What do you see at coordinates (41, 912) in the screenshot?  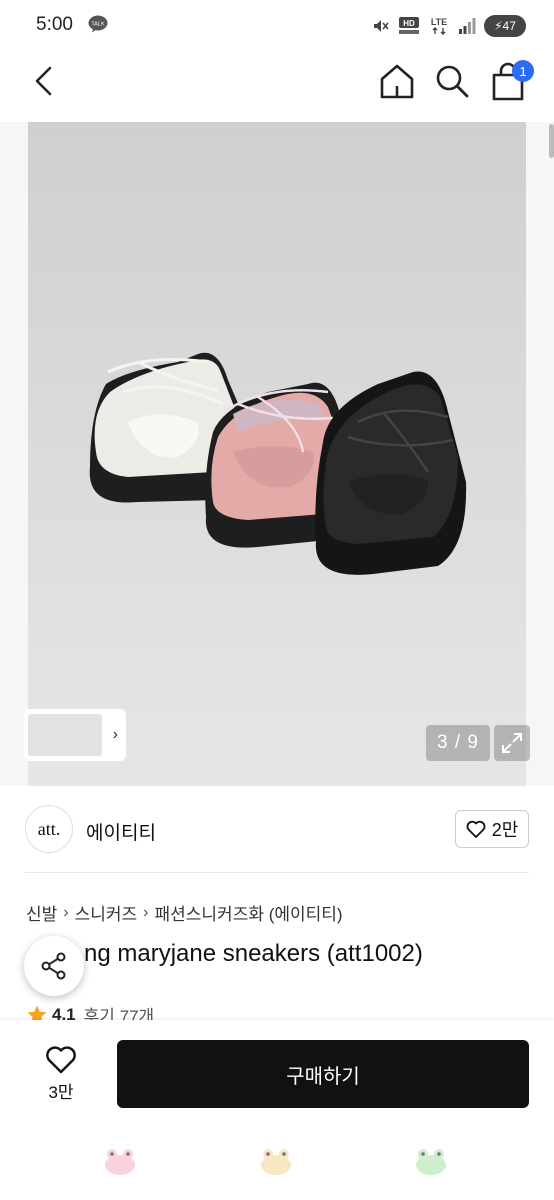 I see `breadcrumb-item: 신발` at bounding box center [41, 912].